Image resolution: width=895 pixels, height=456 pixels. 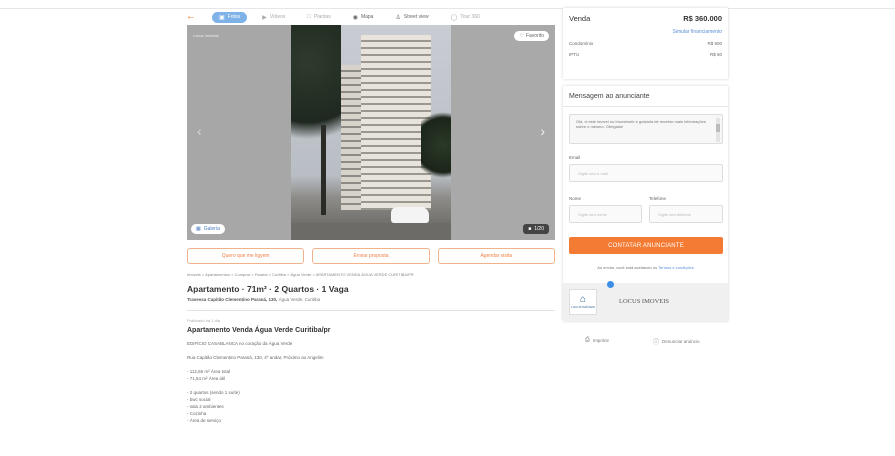 I want to click on contact-title: Mensagem ao anunciante, so click(x=609, y=96).